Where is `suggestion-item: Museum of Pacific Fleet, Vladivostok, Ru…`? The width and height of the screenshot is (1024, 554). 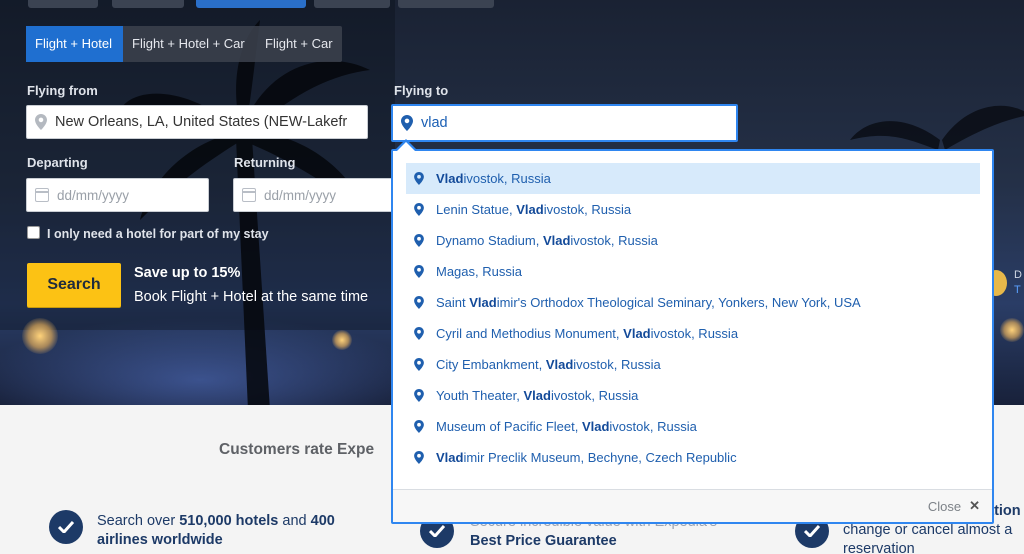
suggestion-item: Museum of Pacific Fleet, Vladivostok, Ru… is located at coordinates (693, 426).